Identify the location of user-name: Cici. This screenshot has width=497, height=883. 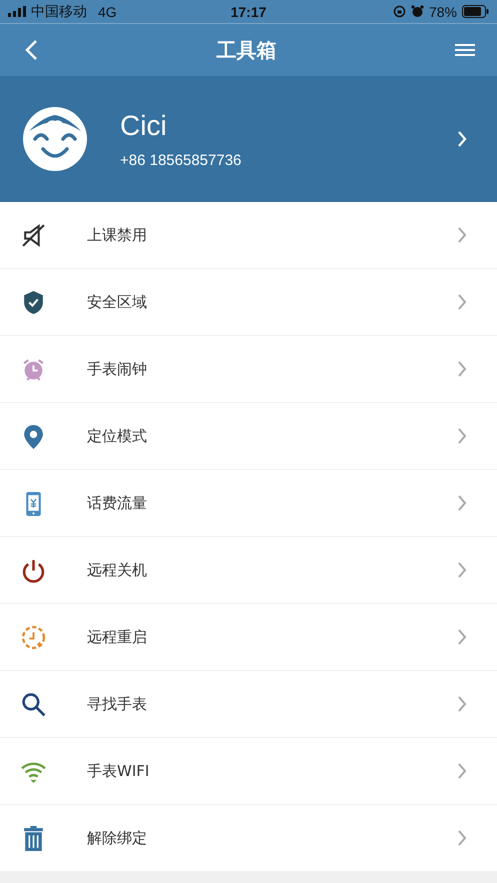
(144, 126).